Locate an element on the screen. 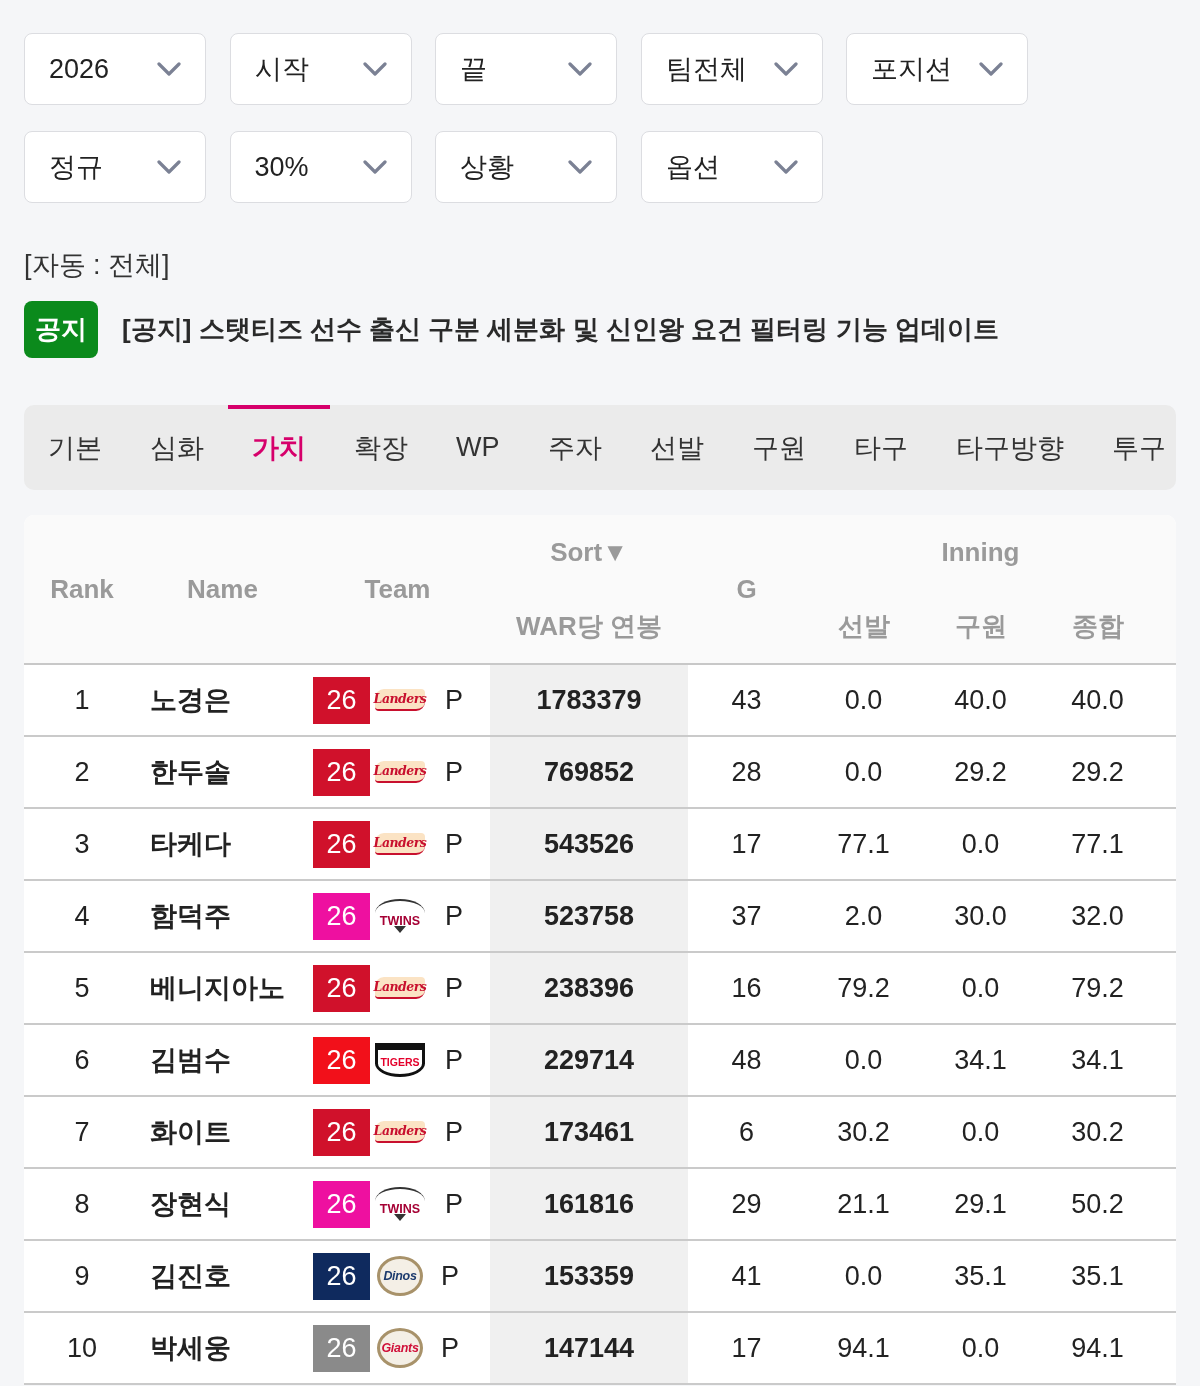 The height and width of the screenshot is (1386, 1200). tab: WP is located at coordinates (478, 447).